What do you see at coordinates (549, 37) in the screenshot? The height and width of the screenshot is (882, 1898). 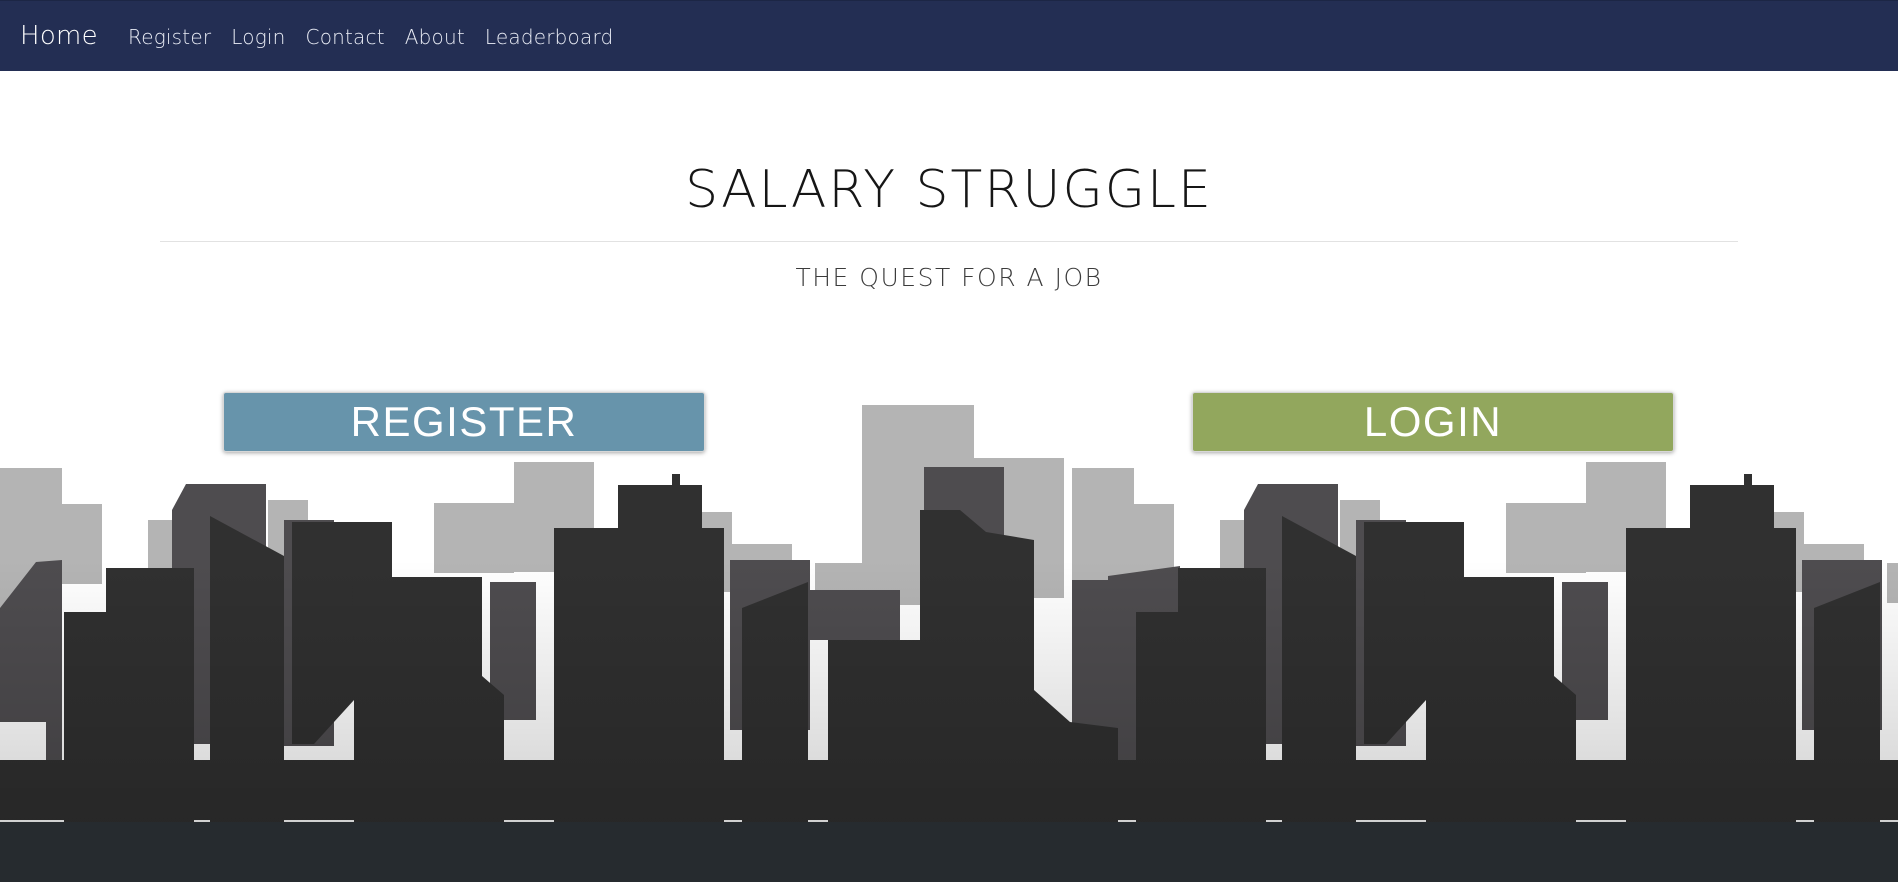 I see `nav-link-leaderboard: Leaderboard` at bounding box center [549, 37].